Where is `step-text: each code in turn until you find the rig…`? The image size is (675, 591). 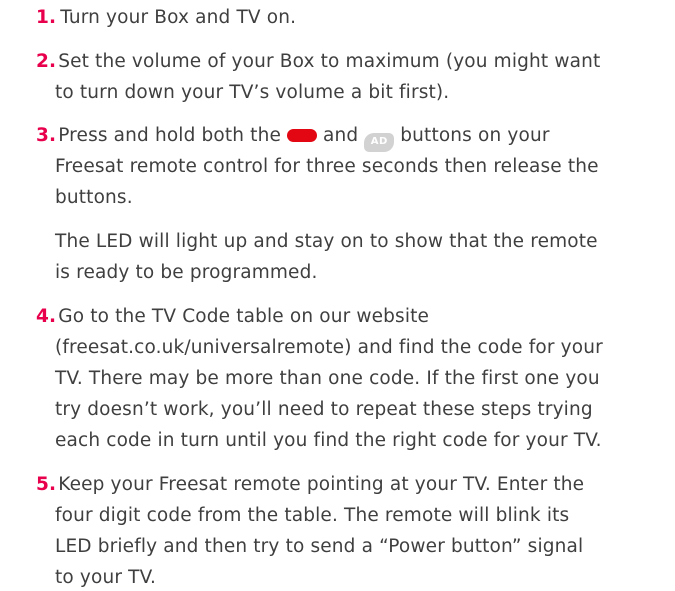 step-text: each code in turn until you find the rig… is located at coordinates (328, 440).